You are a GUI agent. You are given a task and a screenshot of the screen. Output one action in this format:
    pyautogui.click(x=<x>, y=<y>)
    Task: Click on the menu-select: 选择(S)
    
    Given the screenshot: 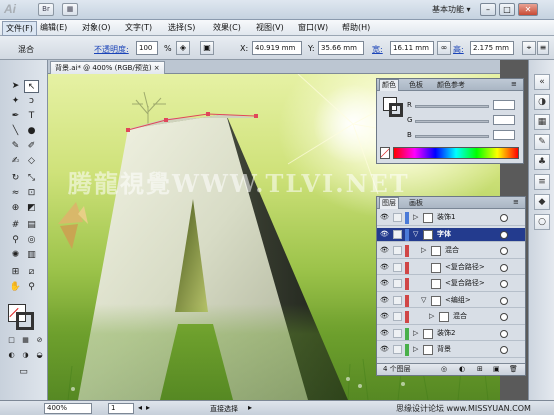 What is the action you would take?
    pyautogui.click(x=181, y=27)
    